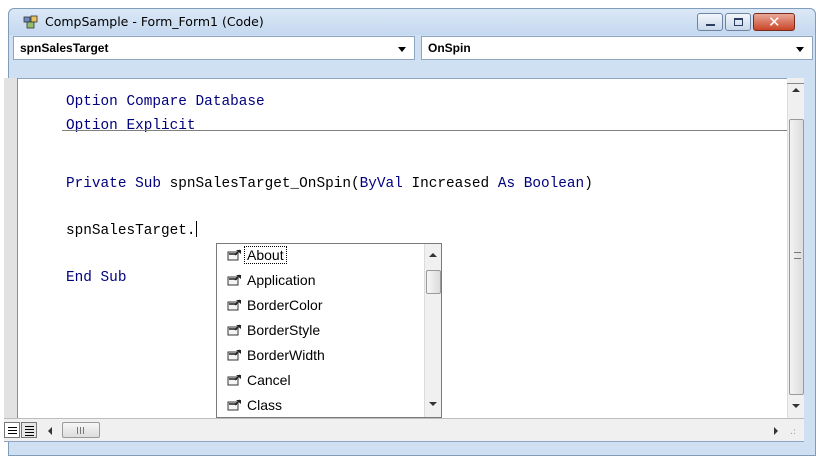 Image resolution: width=816 pixels, height=464 pixels. What do you see at coordinates (81, 430) in the screenshot?
I see `horizontal-scroll-thumb` at bounding box center [81, 430].